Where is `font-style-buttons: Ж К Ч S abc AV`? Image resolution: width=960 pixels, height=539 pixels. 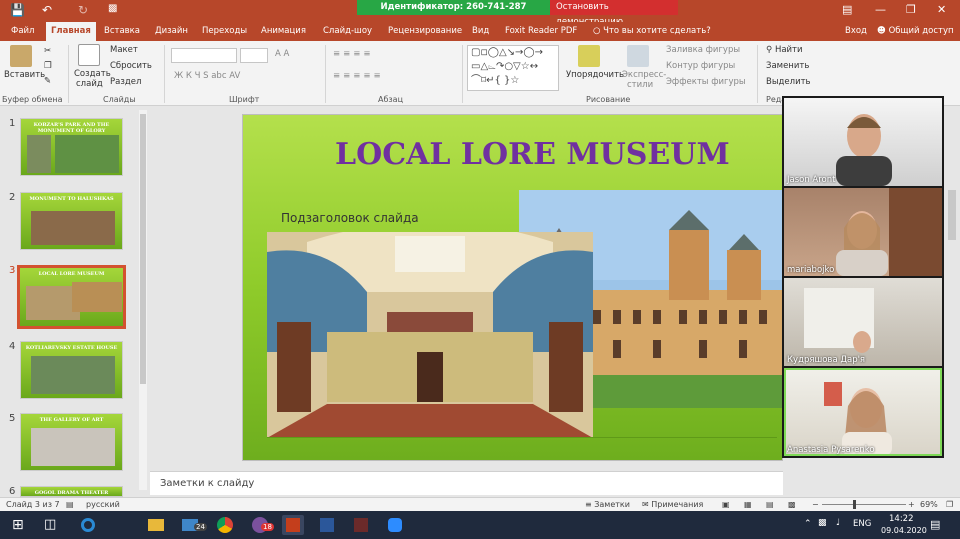
font-style-buttons: Ж К Ч S abc AV is located at coordinates (207, 76).